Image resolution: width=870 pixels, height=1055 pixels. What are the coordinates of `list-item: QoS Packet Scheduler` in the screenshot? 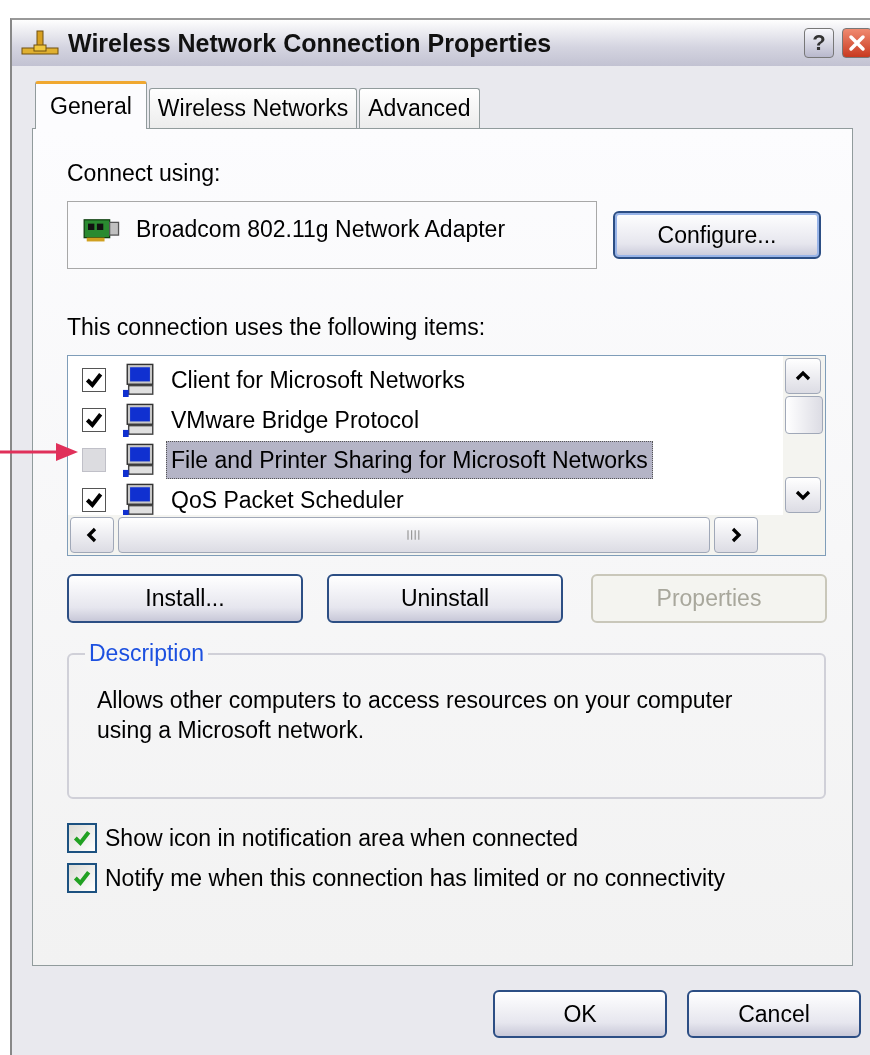 It's located at (287, 498).